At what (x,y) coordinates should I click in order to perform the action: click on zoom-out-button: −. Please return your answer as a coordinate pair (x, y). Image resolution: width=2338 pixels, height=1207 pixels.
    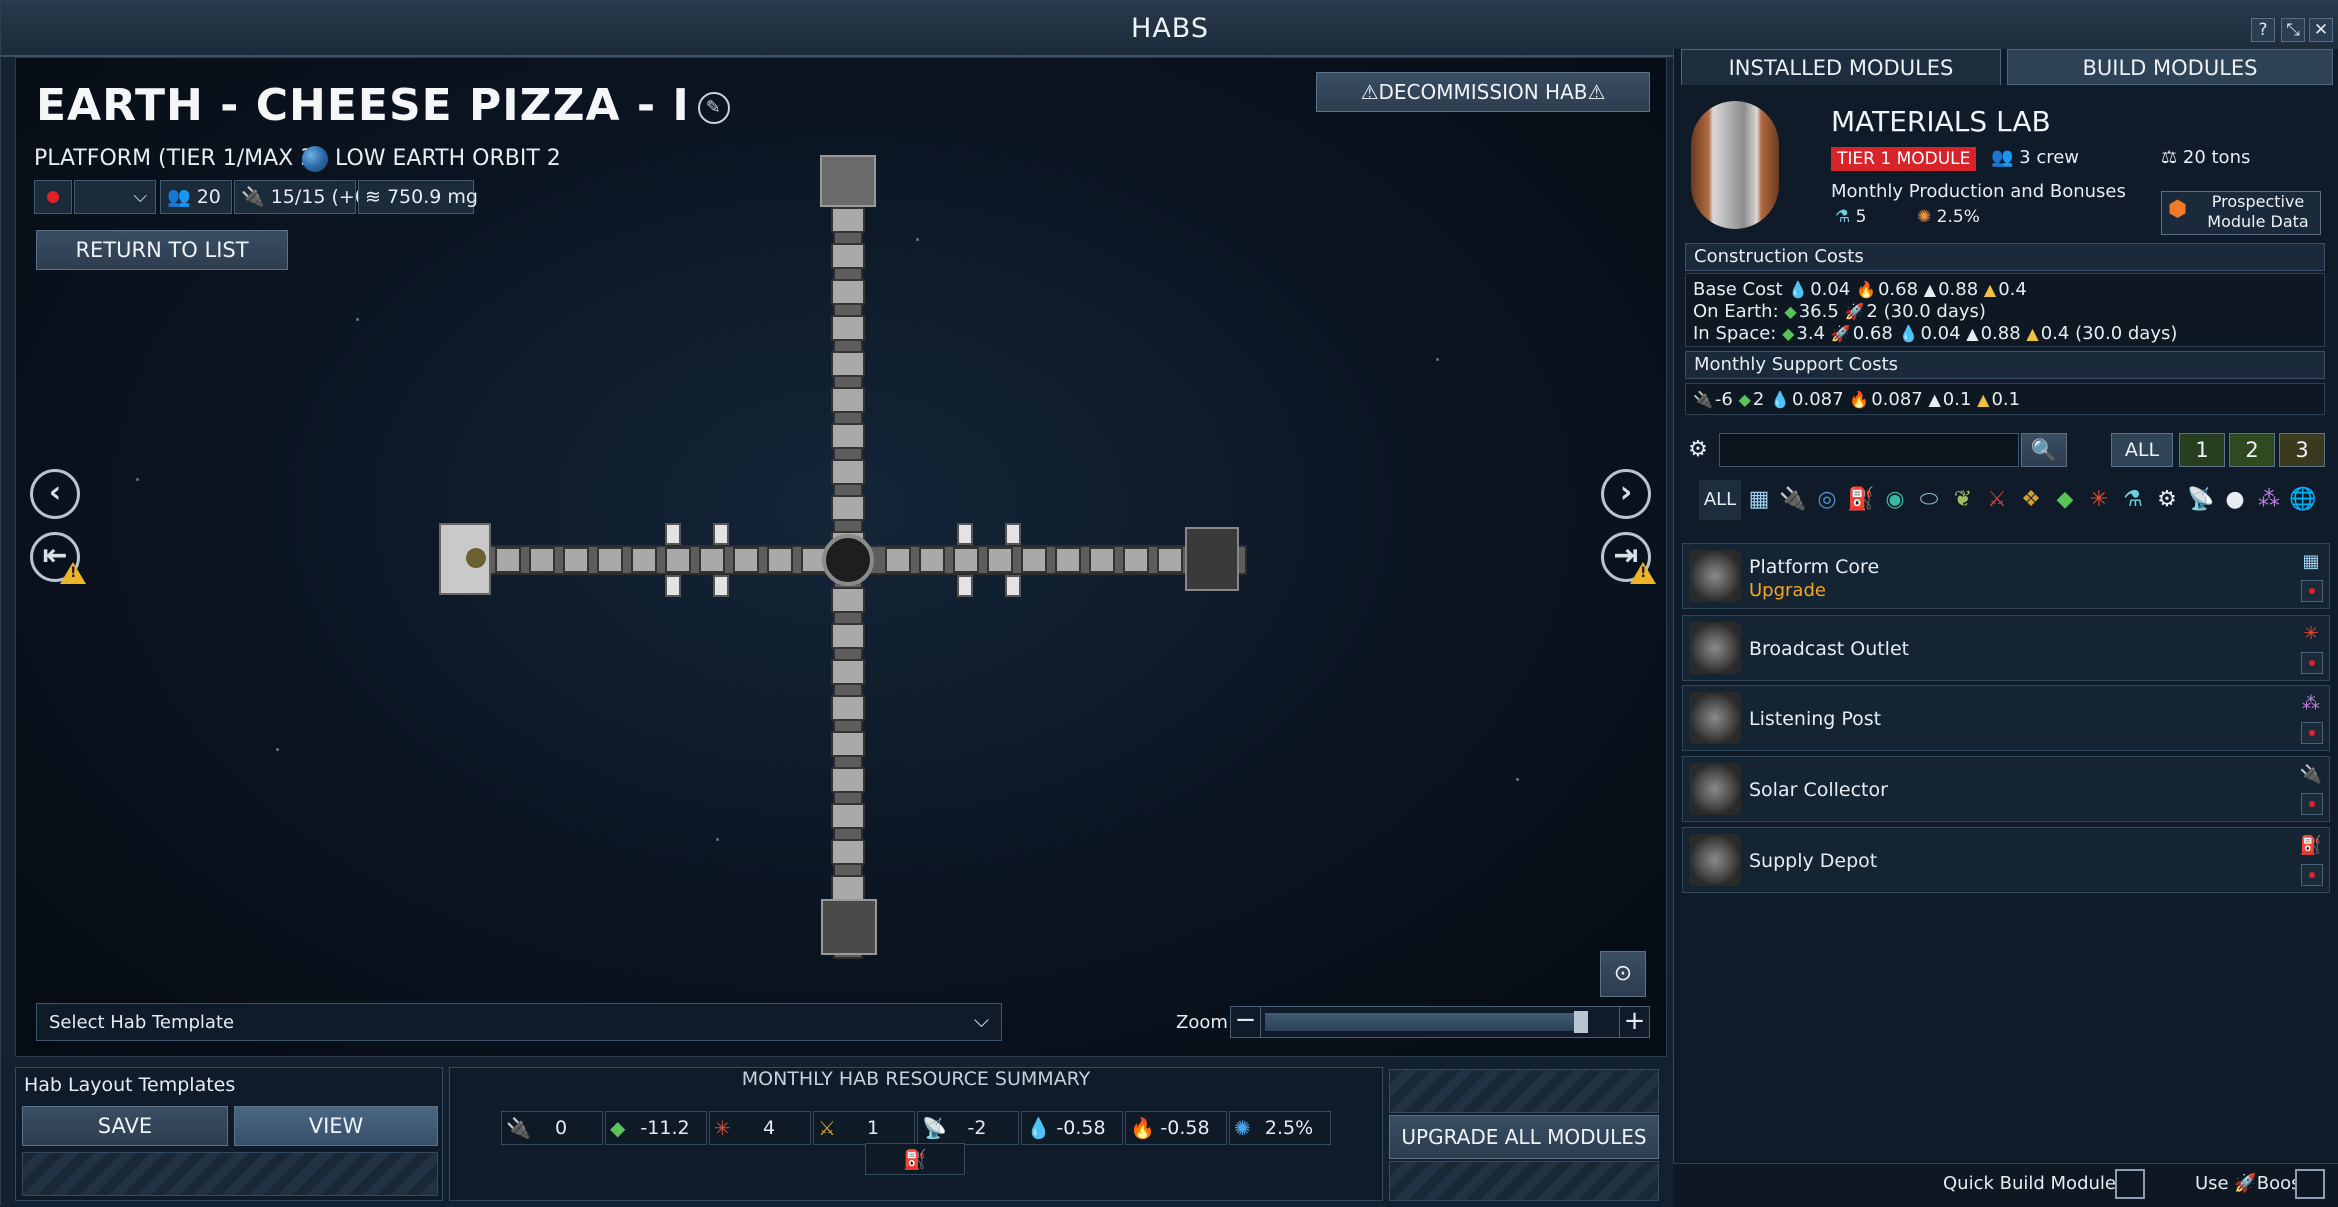
    Looking at the image, I should click on (1246, 1022).